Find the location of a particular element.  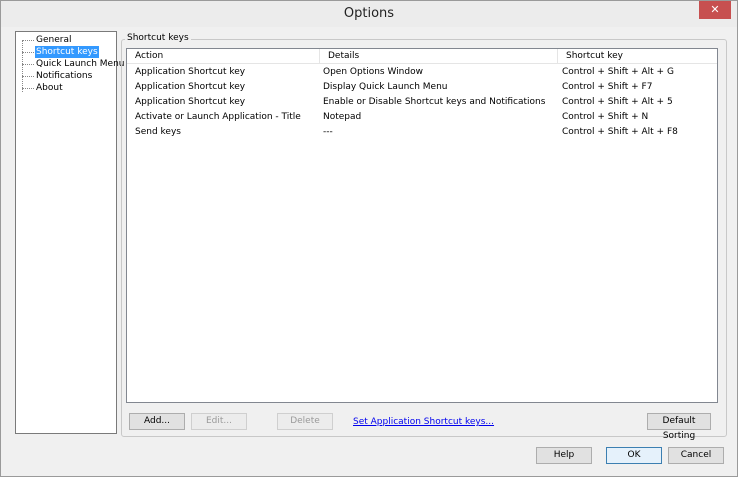

tree-item-general: General is located at coordinates (47, 40).